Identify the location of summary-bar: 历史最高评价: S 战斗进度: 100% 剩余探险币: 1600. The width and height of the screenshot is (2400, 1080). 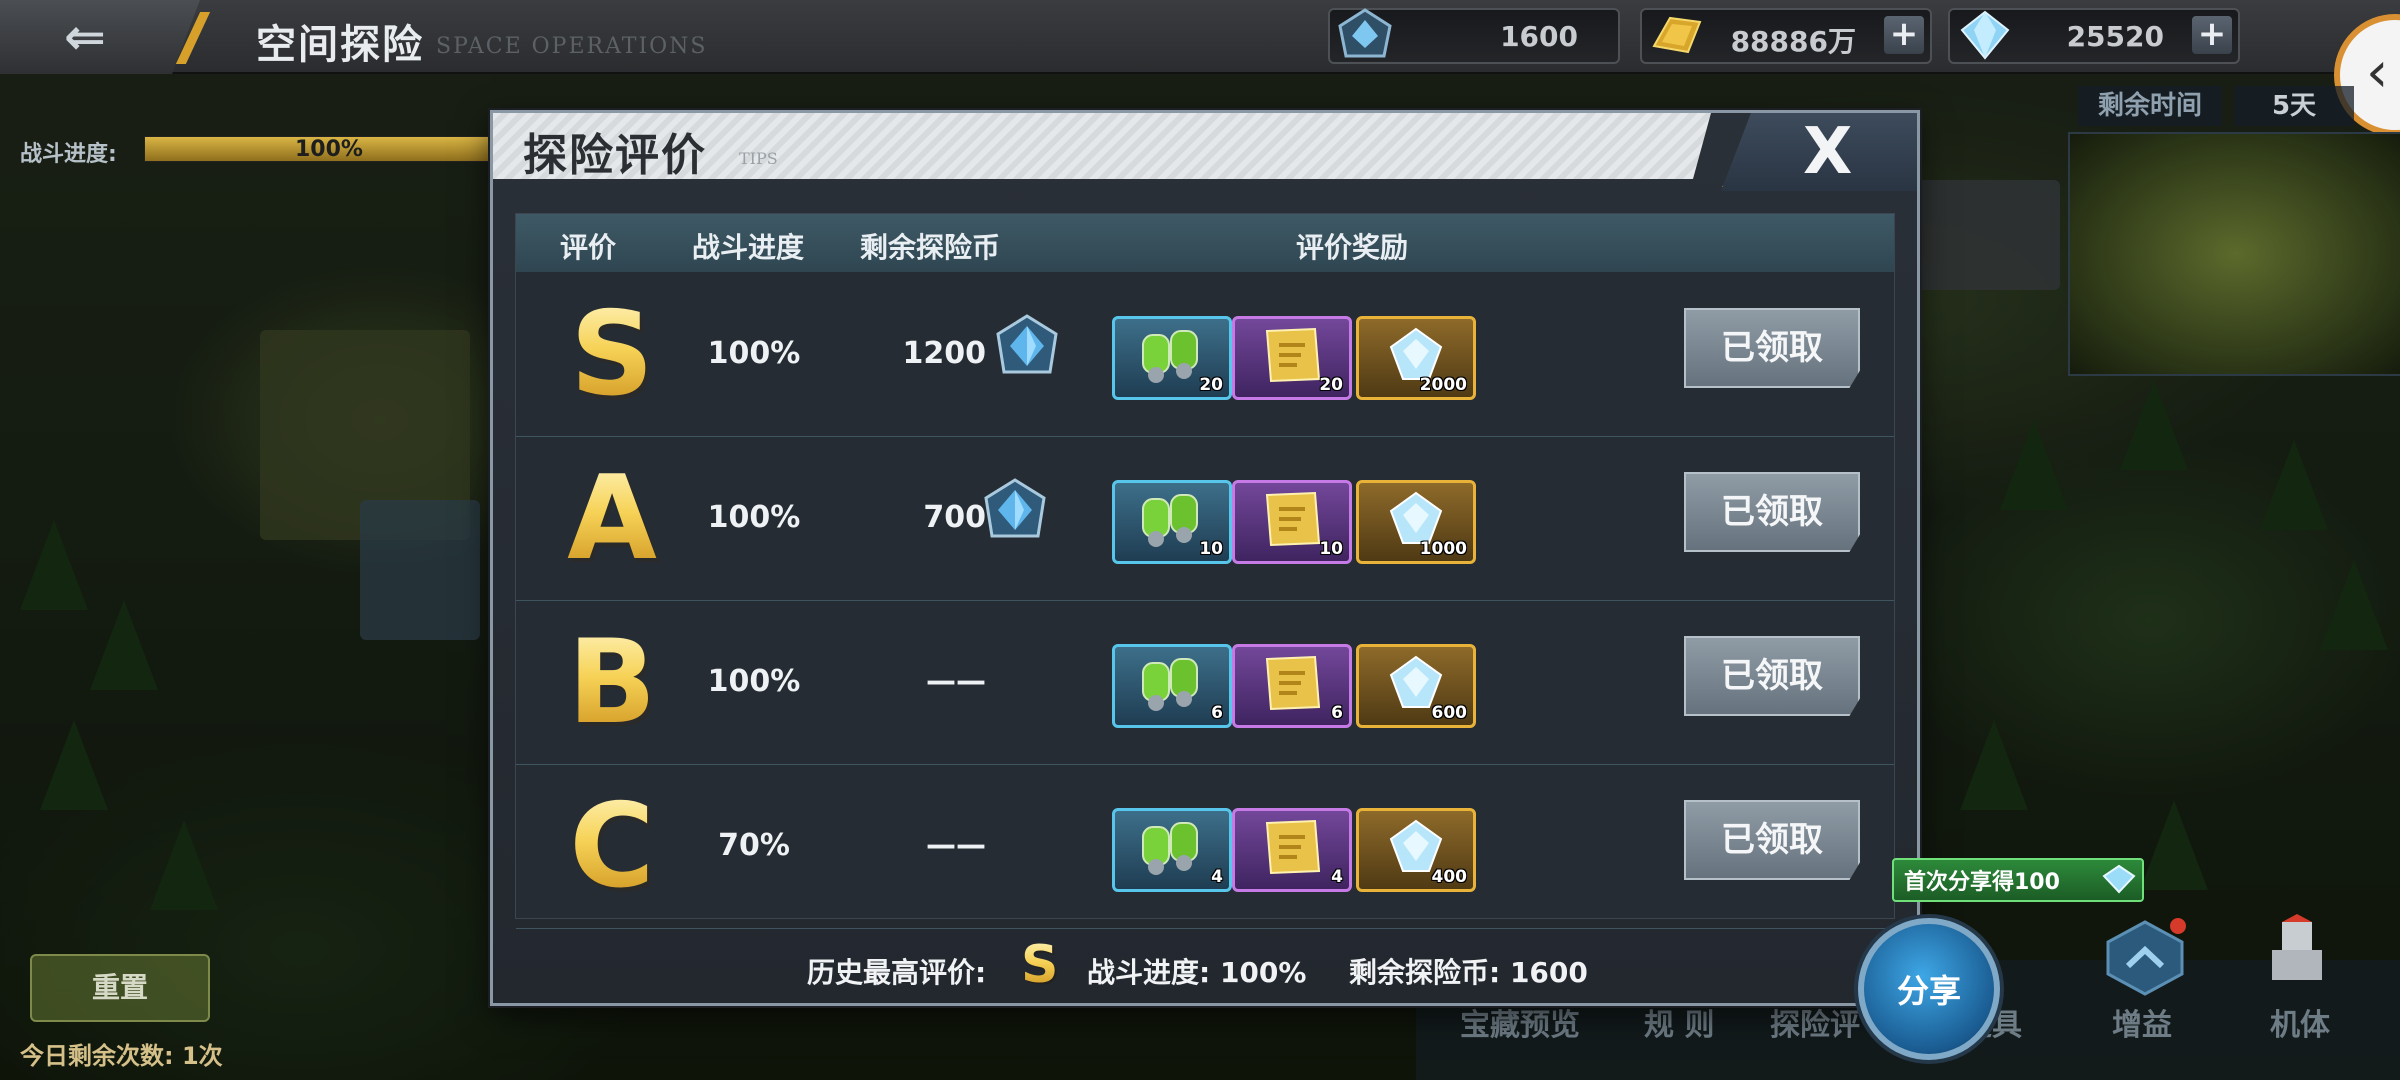
(1205, 965).